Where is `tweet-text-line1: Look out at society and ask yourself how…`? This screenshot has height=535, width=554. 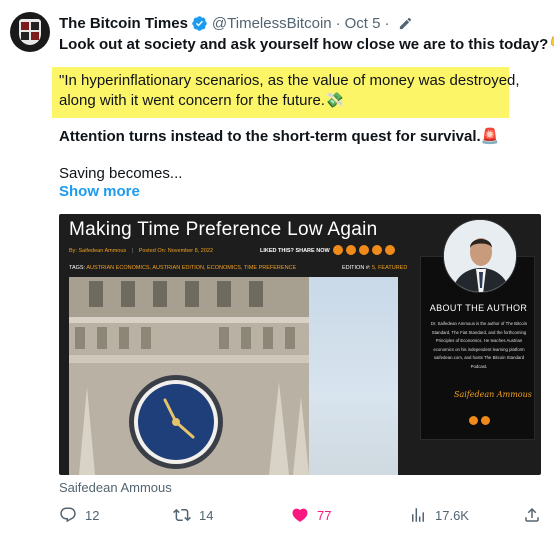
tweet-text-line1: Look out at society and ask yourself how… is located at coordinates (306, 45).